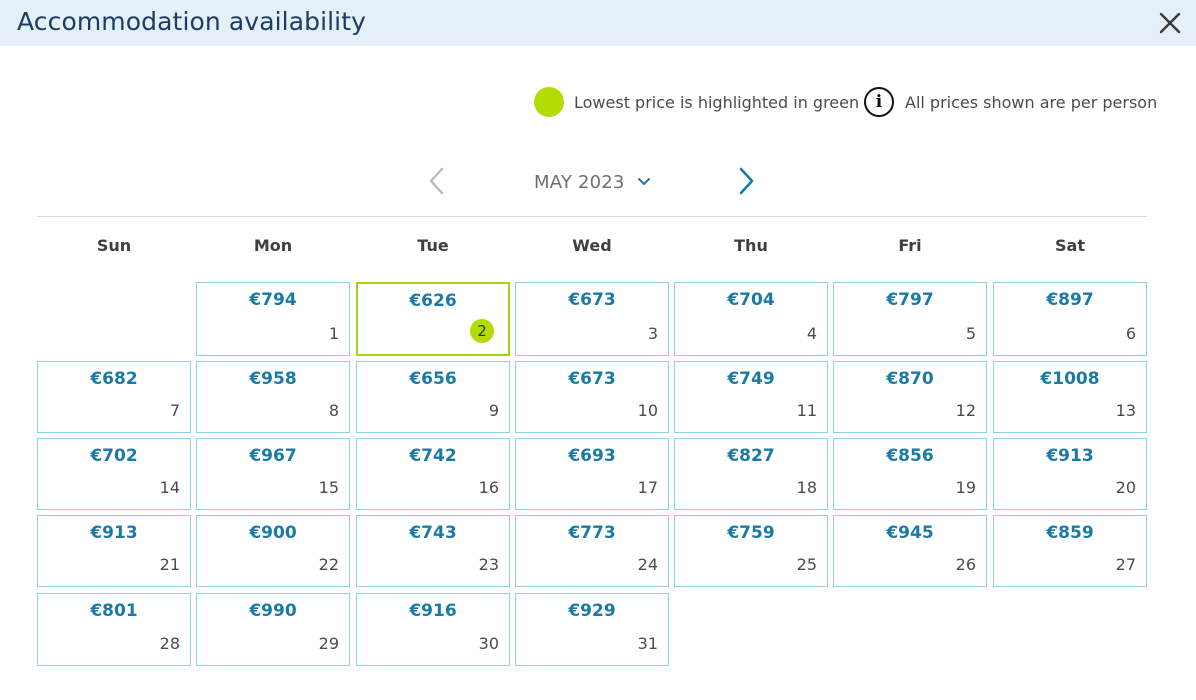  Describe the element at coordinates (751, 551) in the screenshot. I see `day-cell: €759 25` at that location.